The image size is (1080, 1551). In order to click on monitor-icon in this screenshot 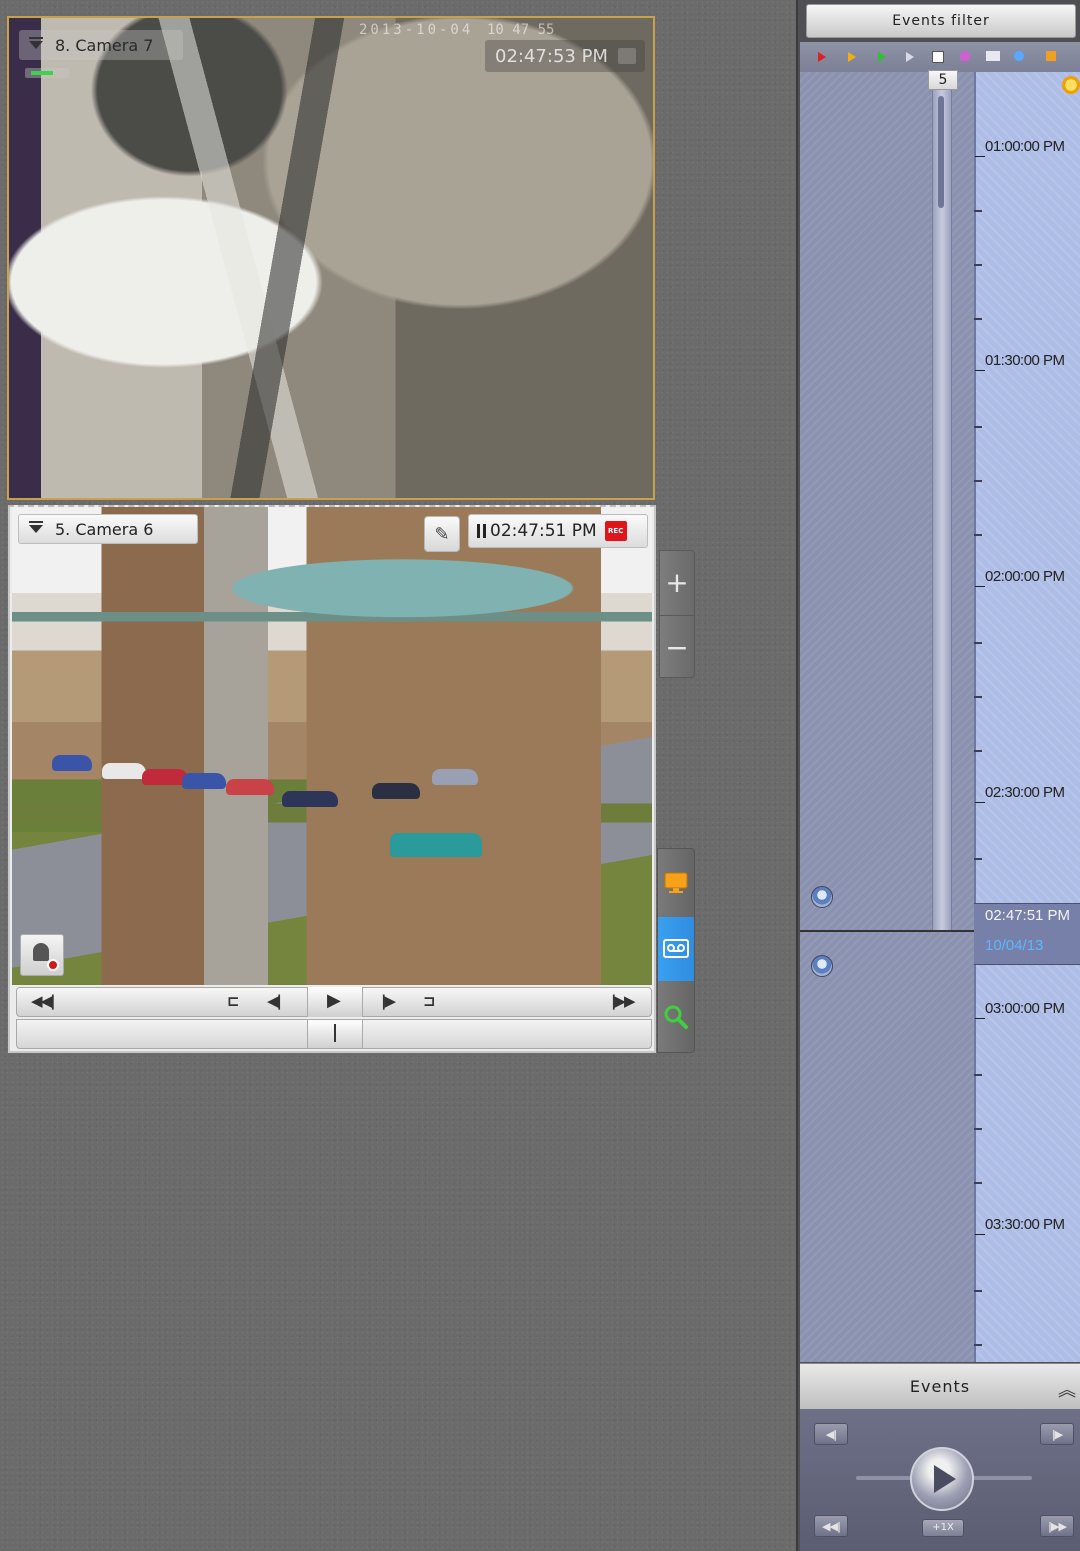, I will do `click(676, 882)`.